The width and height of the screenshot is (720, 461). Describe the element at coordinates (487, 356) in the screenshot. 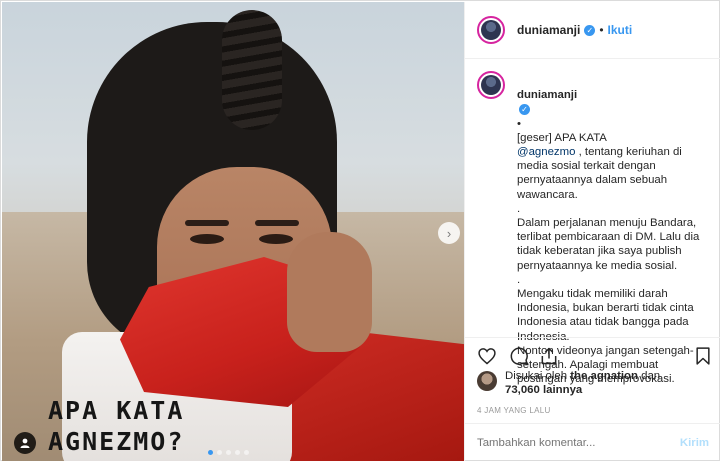

I see `heart-icon` at that location.